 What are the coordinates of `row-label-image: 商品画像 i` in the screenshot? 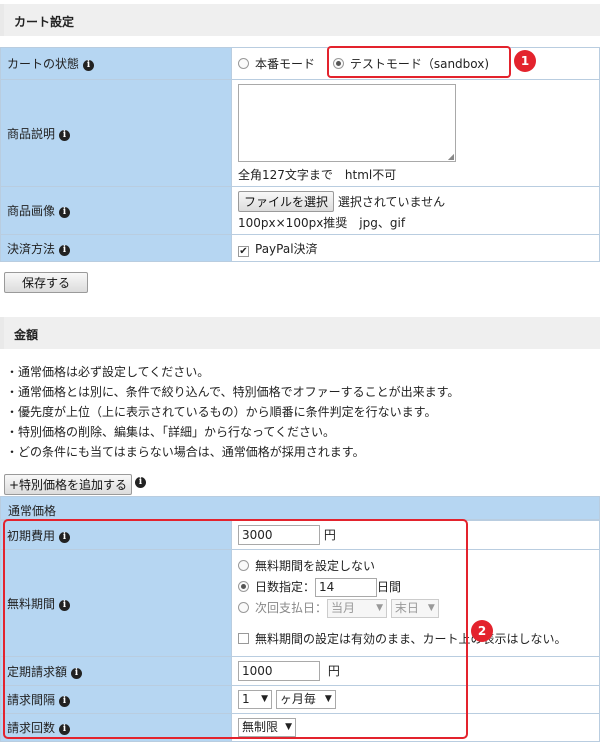 It's located at (116, 210).